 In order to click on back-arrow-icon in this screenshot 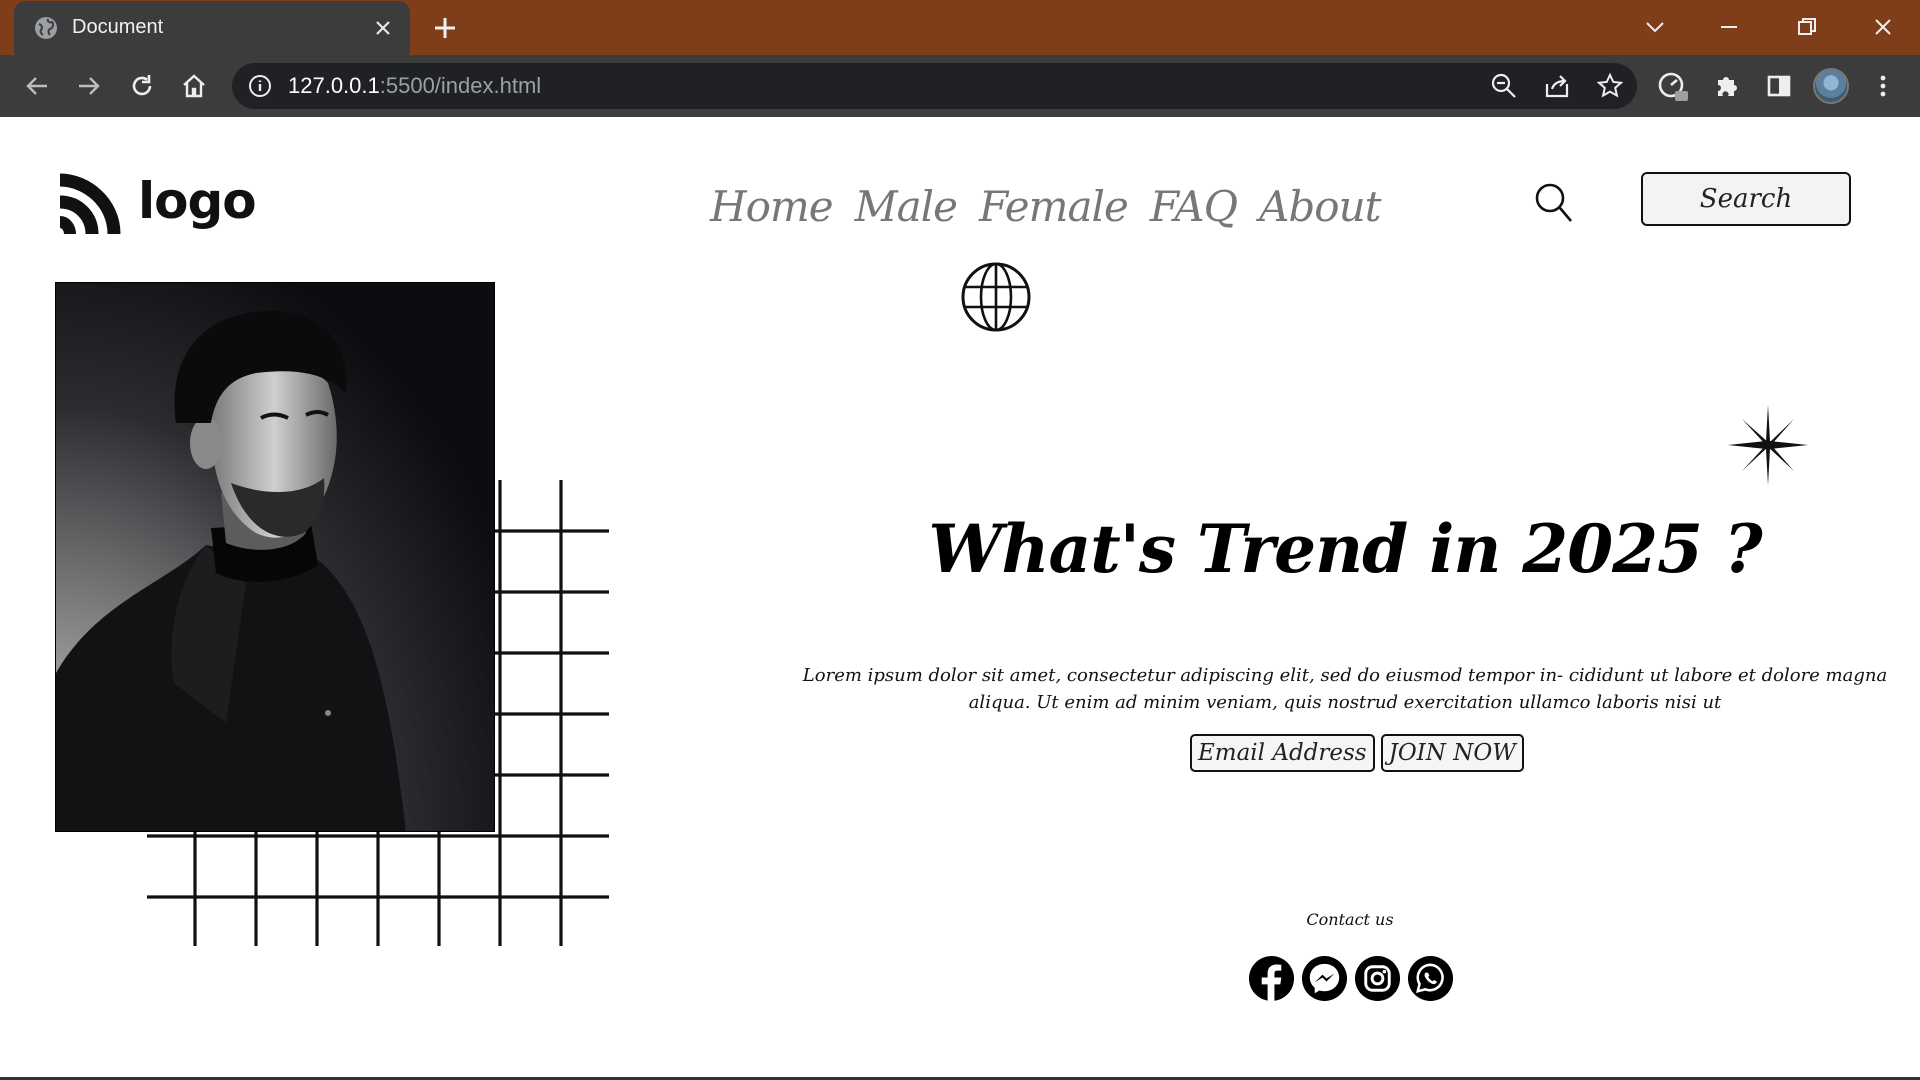, I will do `click(37, 86)`.